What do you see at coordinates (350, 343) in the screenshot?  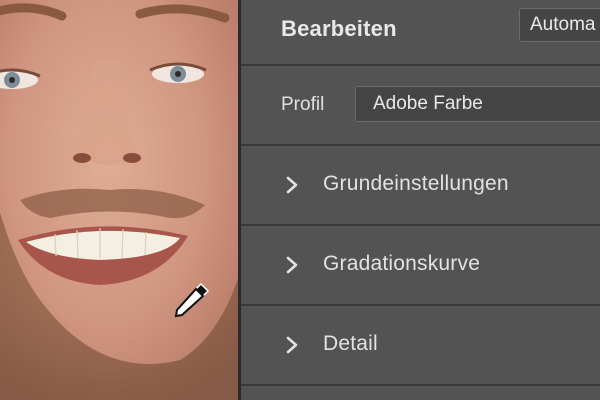 I see `section-label: Detail` at bounding box center [350, 343].